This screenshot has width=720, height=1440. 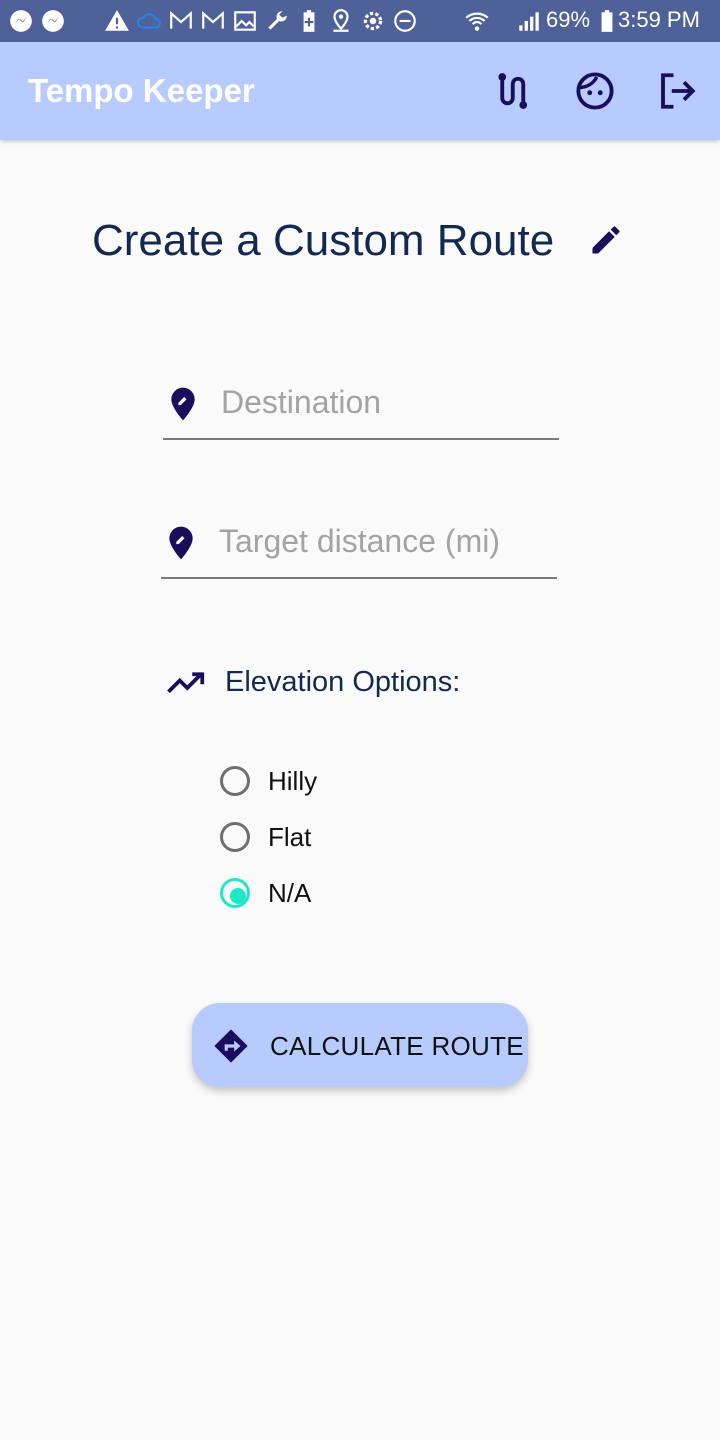 I want to click on signal-icon, so click(x=529, y=21).